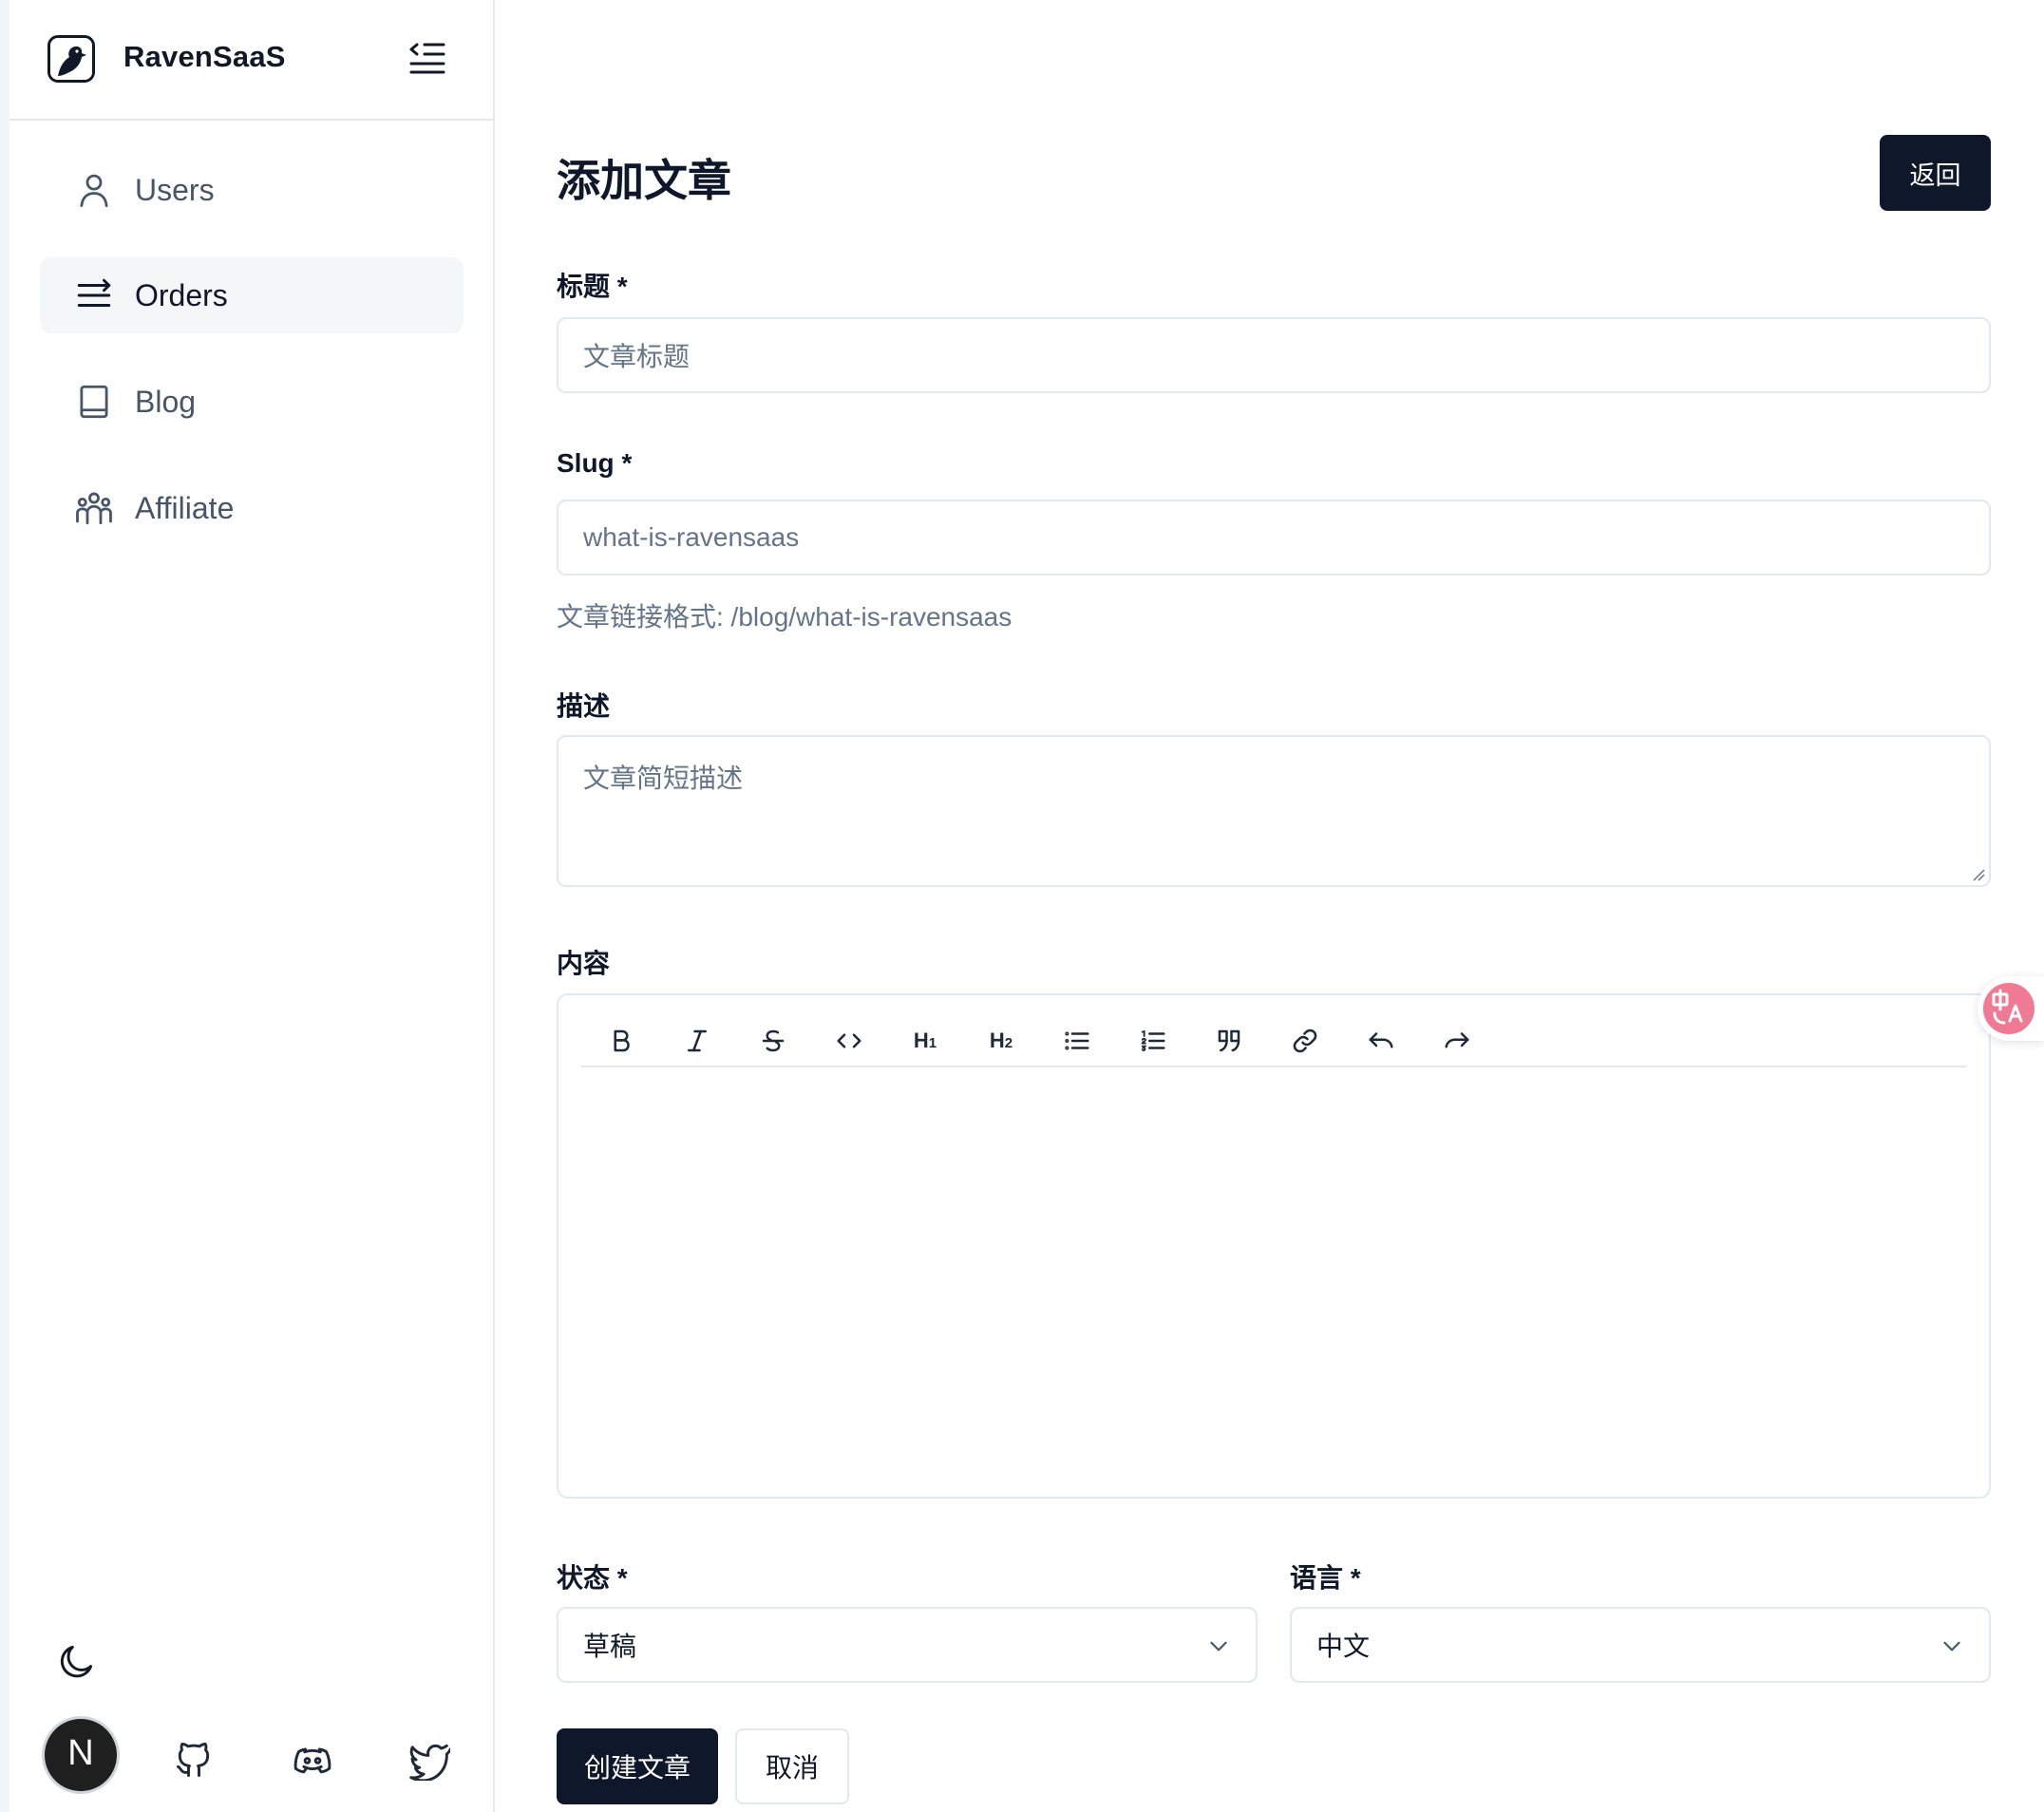  I want to click on heading-1-icon: H1, so click(925, 1041).